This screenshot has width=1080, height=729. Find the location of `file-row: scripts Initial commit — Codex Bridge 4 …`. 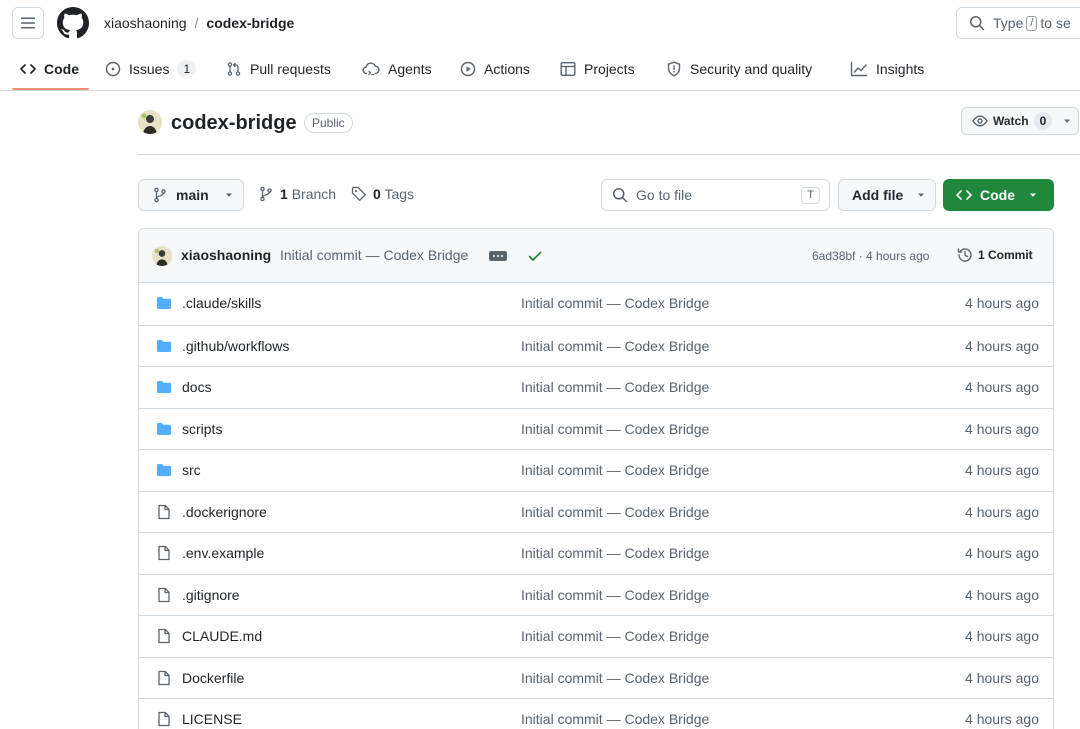

file-row: scripts Initial commit — Codex Bridge 4 … is located at coordinates (596, 428).